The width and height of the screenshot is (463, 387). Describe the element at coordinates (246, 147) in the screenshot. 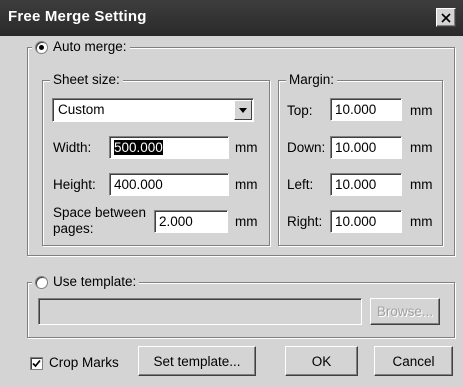

I see `width-unit: mm` at that location.